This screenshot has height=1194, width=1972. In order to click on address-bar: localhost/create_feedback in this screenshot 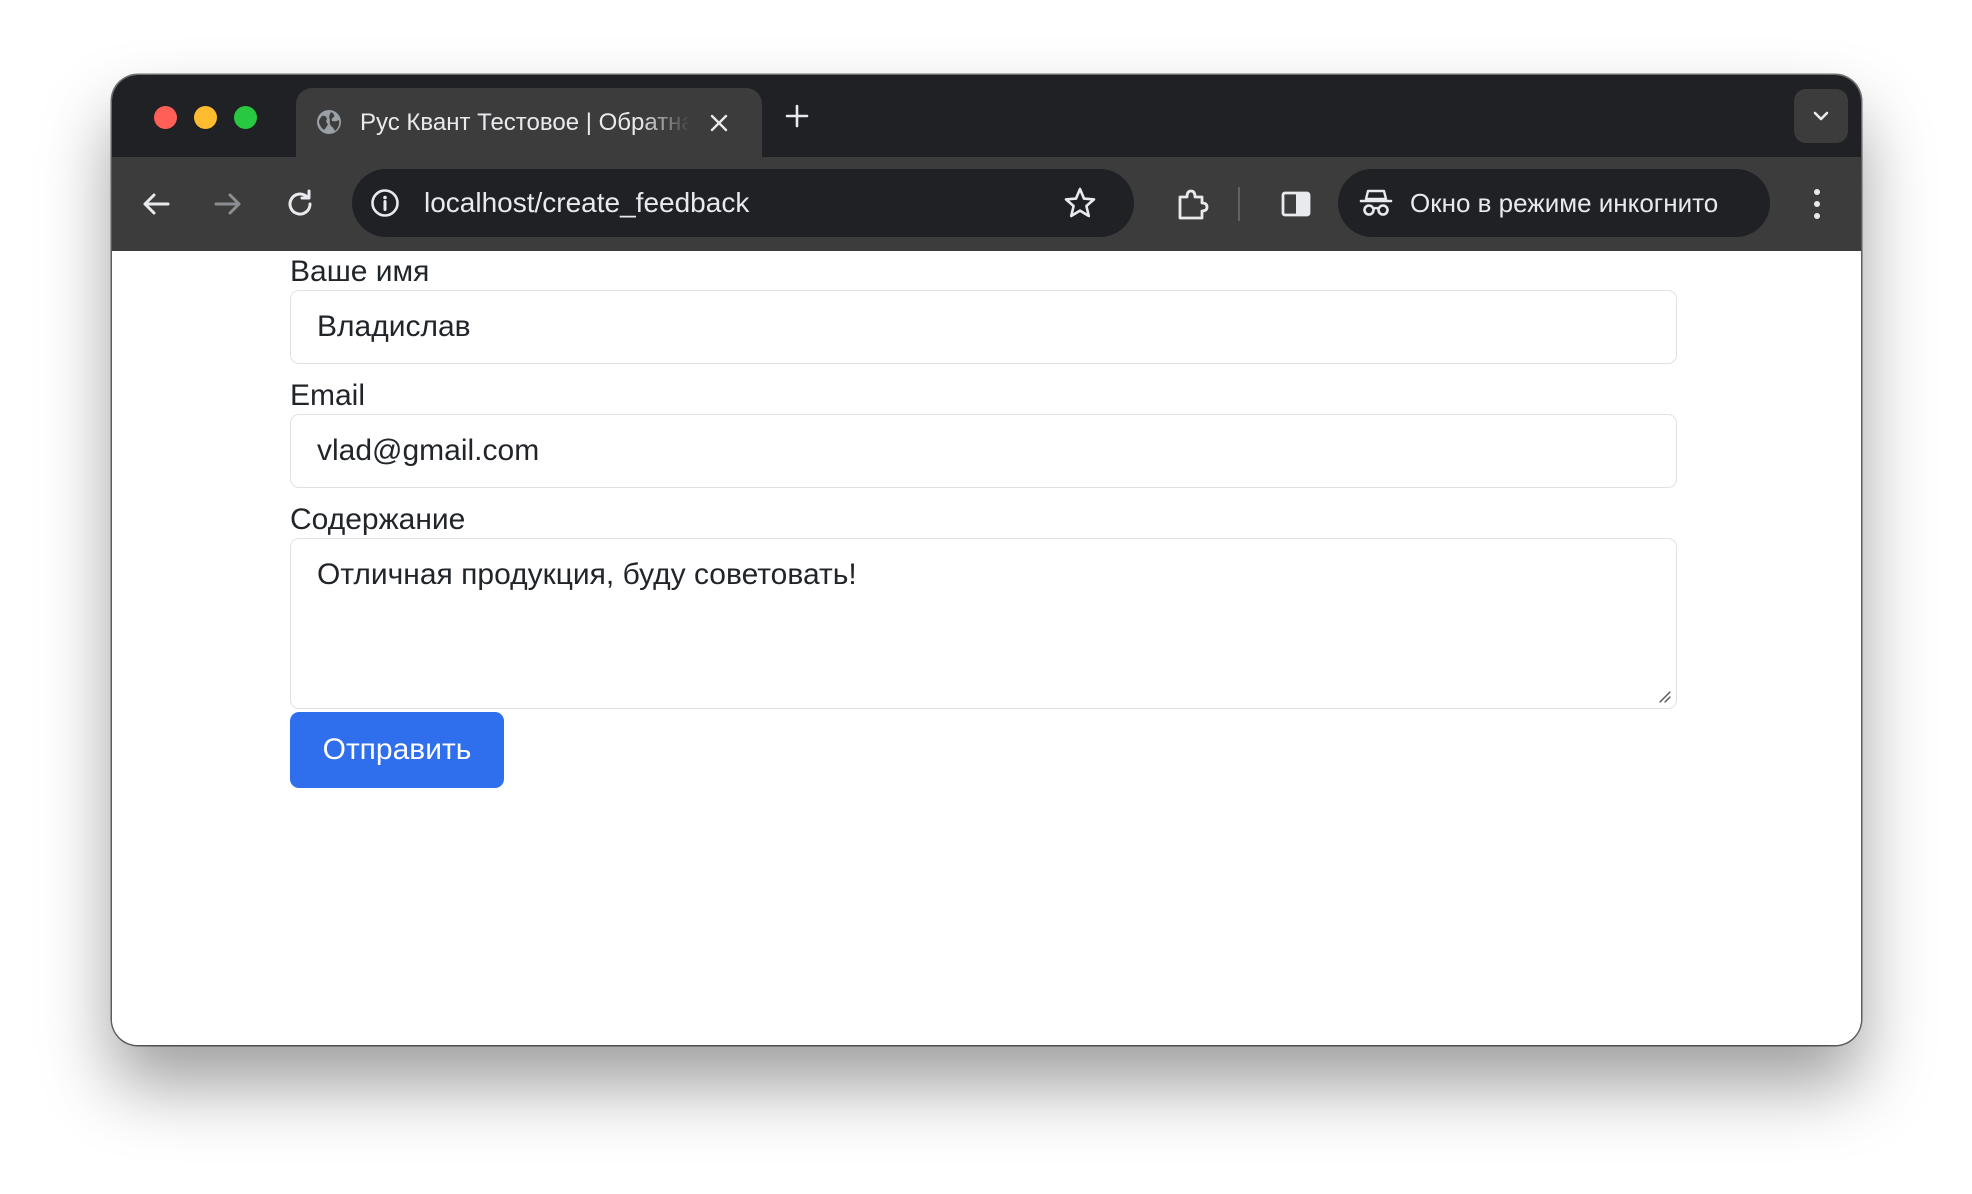, I will do `click(743, 203)`.